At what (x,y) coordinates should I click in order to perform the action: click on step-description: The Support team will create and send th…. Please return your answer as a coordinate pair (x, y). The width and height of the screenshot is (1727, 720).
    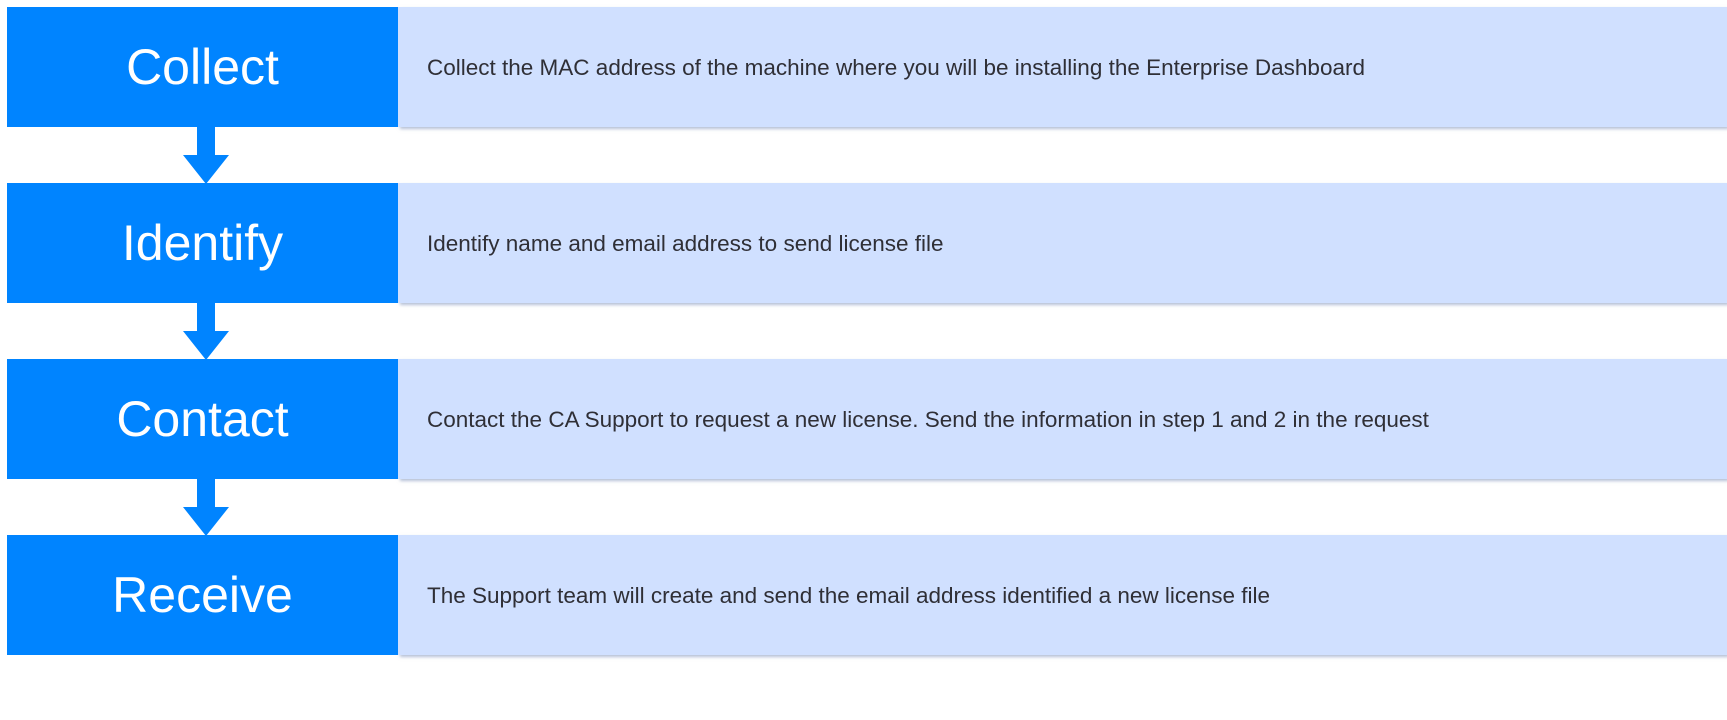
    Looking at the image, I should click on (848, 595).